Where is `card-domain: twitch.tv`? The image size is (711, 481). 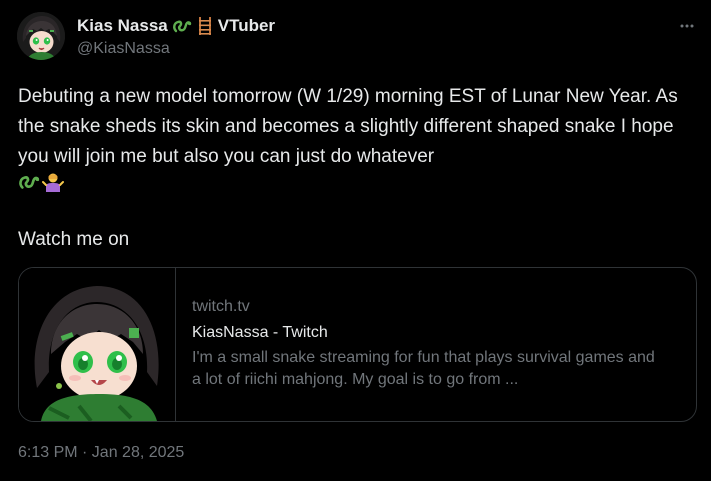
card-domain: twitch.tv is located at coordinates (221, 306).